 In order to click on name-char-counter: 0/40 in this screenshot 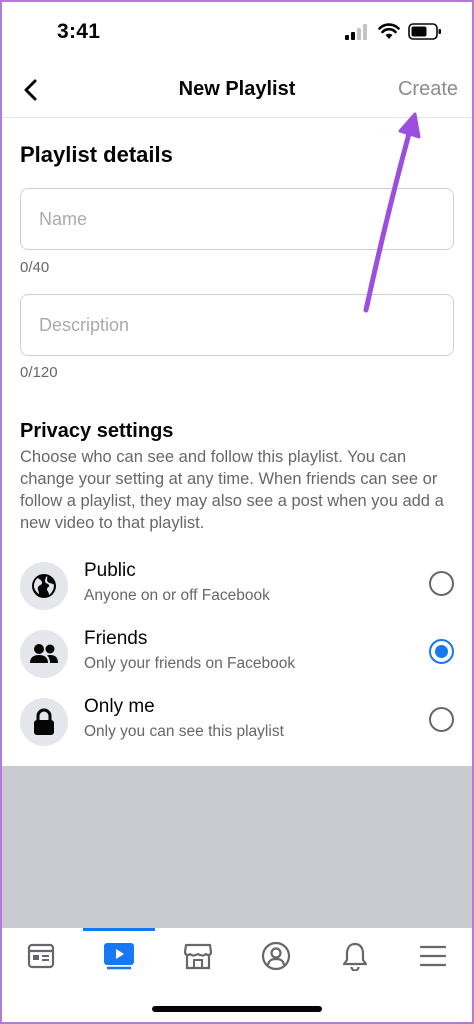, I will do `click(35, 267)`.